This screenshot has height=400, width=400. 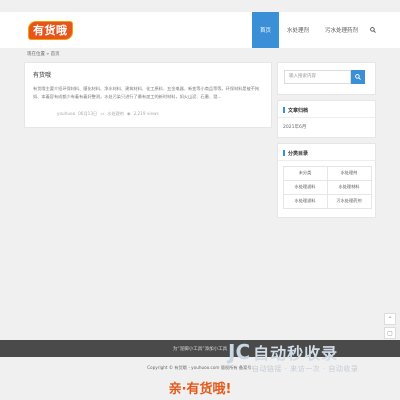 I want to click on nav-item-water-treatment: 水处理剂, so click(x=298, y=30).